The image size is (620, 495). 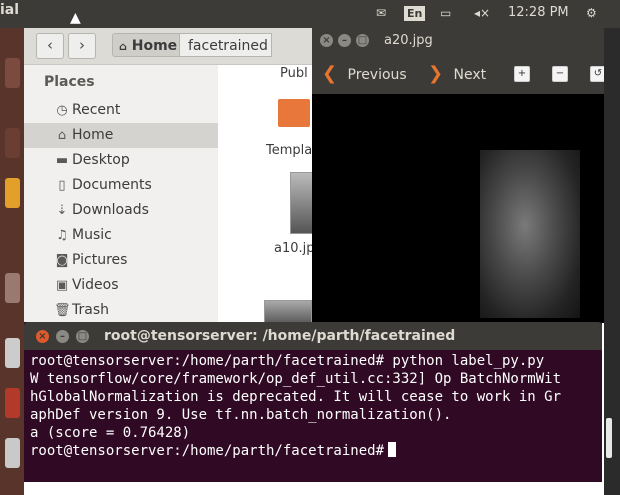 I want to click on previous-button: ❮ Previous, so click(x=364, y=73).